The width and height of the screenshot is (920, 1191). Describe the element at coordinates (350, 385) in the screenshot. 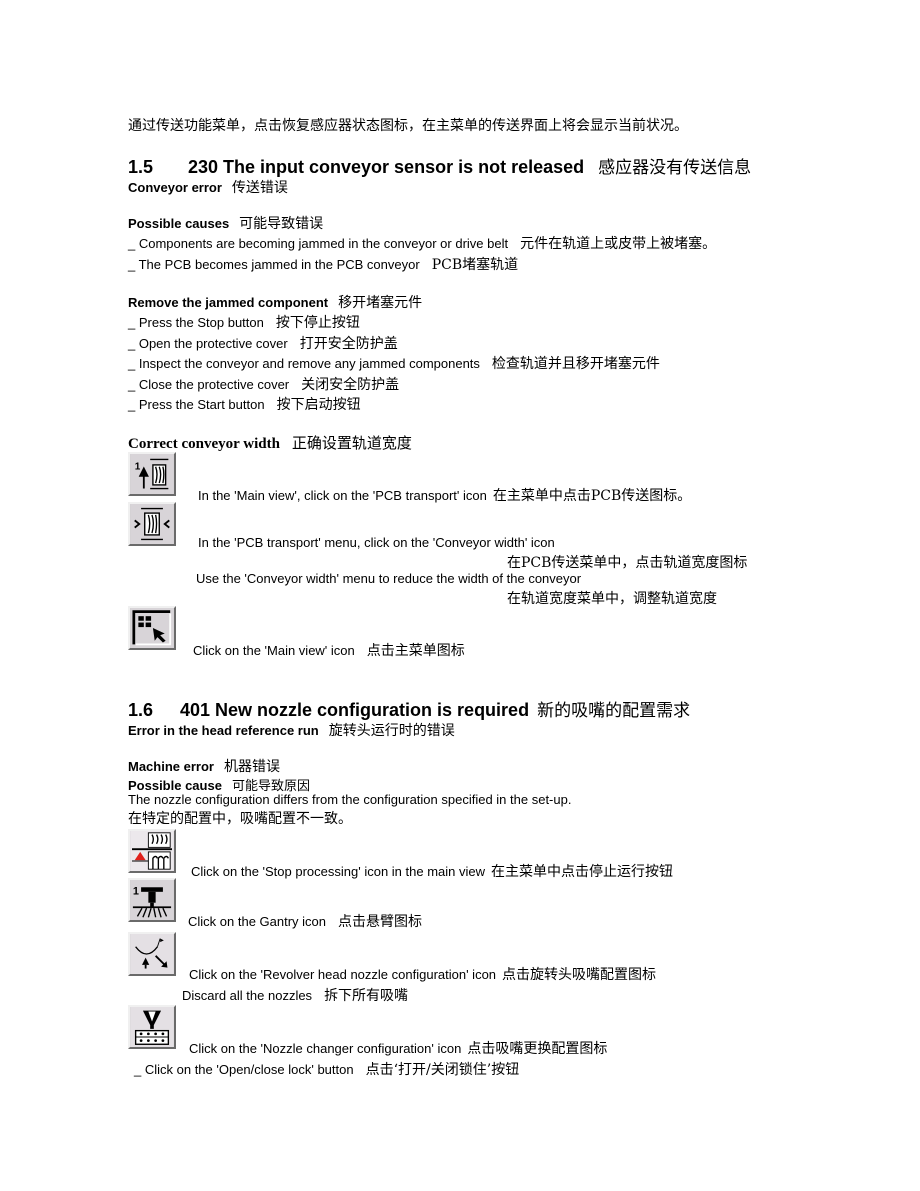

I see `item-cn: 关闭安全防护盖` at that location.